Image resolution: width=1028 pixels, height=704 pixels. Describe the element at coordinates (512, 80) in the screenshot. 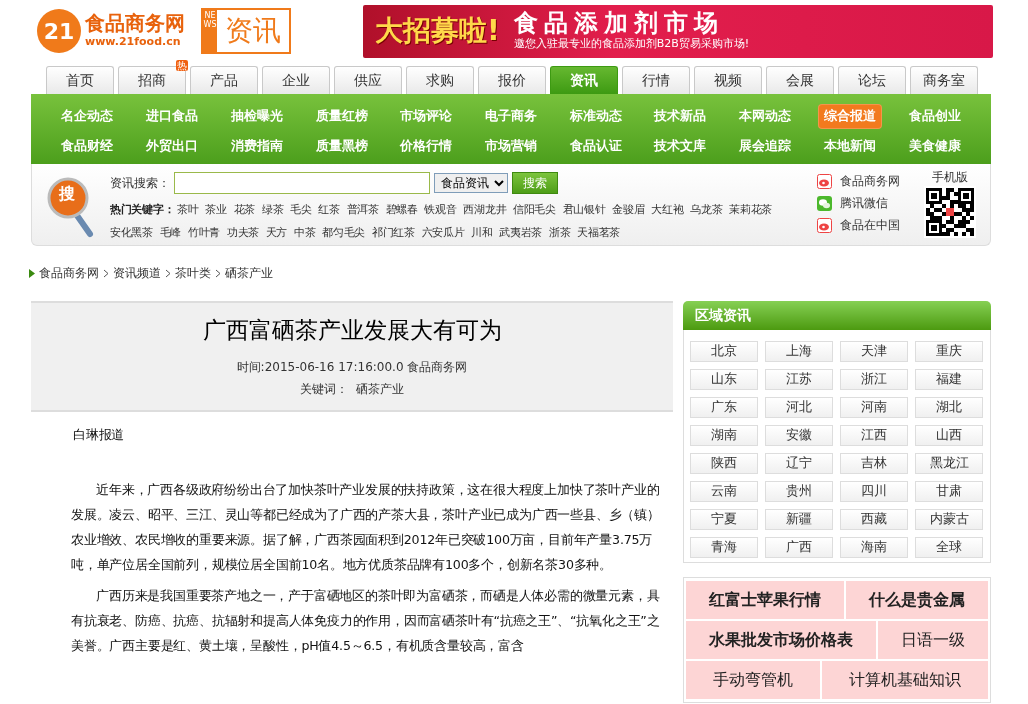

I see `nav-tab: 报价` at that location.